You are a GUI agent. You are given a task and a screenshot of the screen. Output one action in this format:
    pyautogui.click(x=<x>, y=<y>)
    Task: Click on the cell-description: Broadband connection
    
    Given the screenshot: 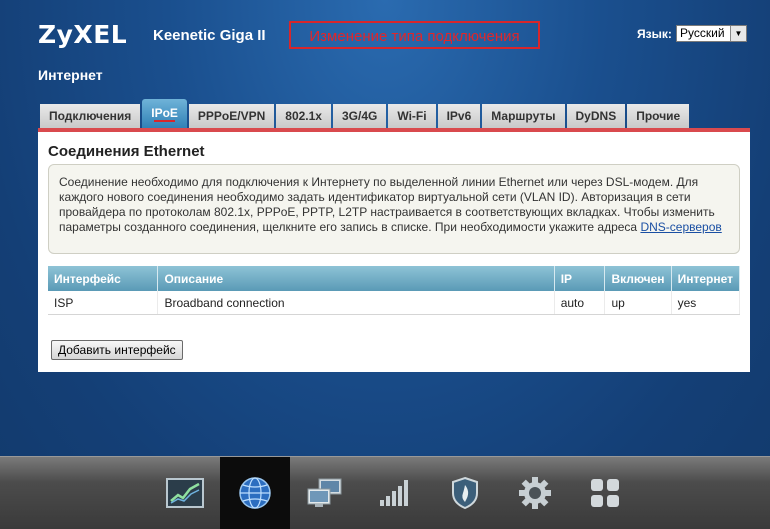 What is the action you would take?
    pyautogui.click(x=356, y=303)
    